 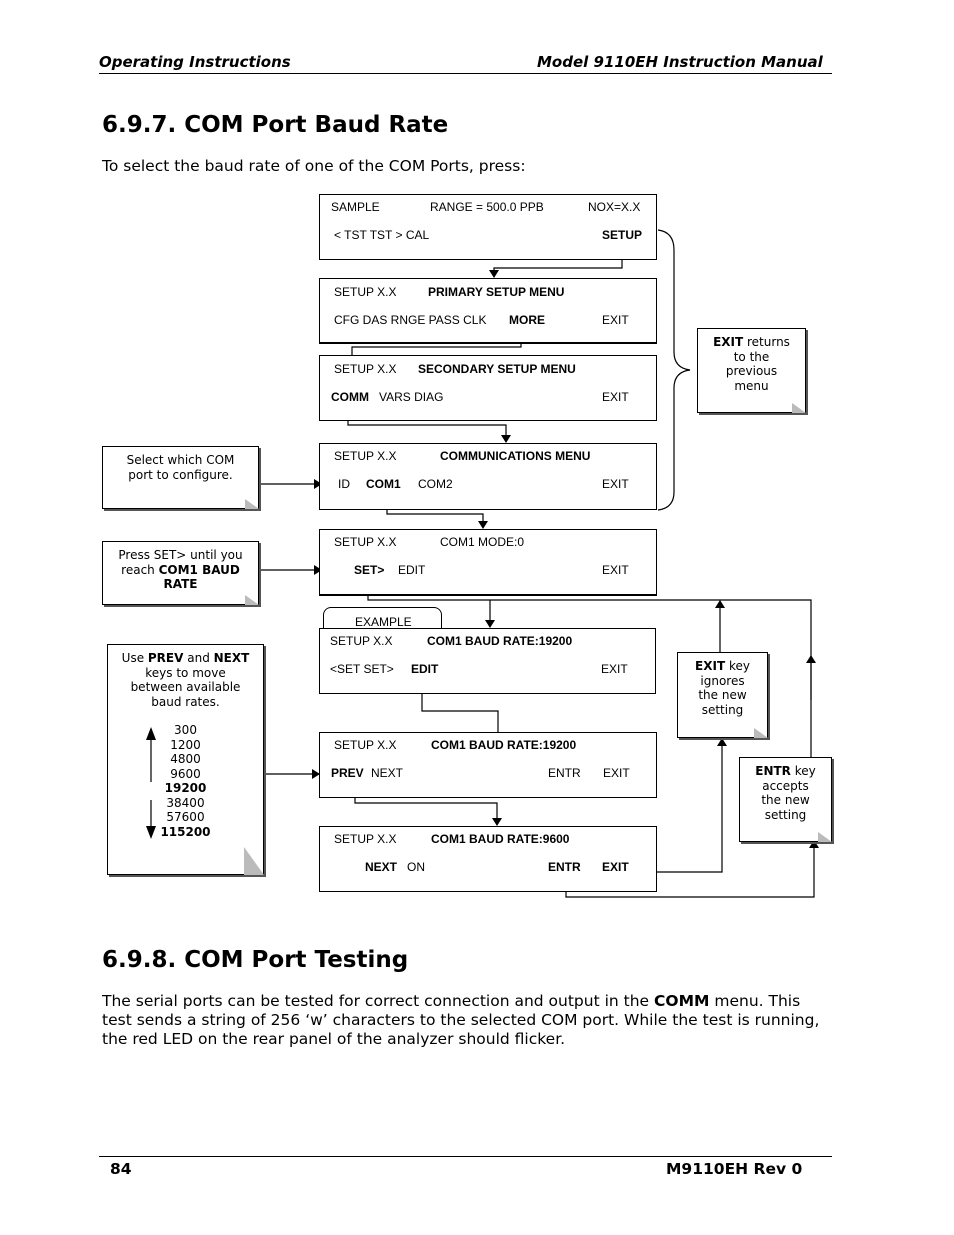 What do you see at coordinates (527, 320) in the screenshot?
I see `more-key: MORE` at bounding box center [527, 320].